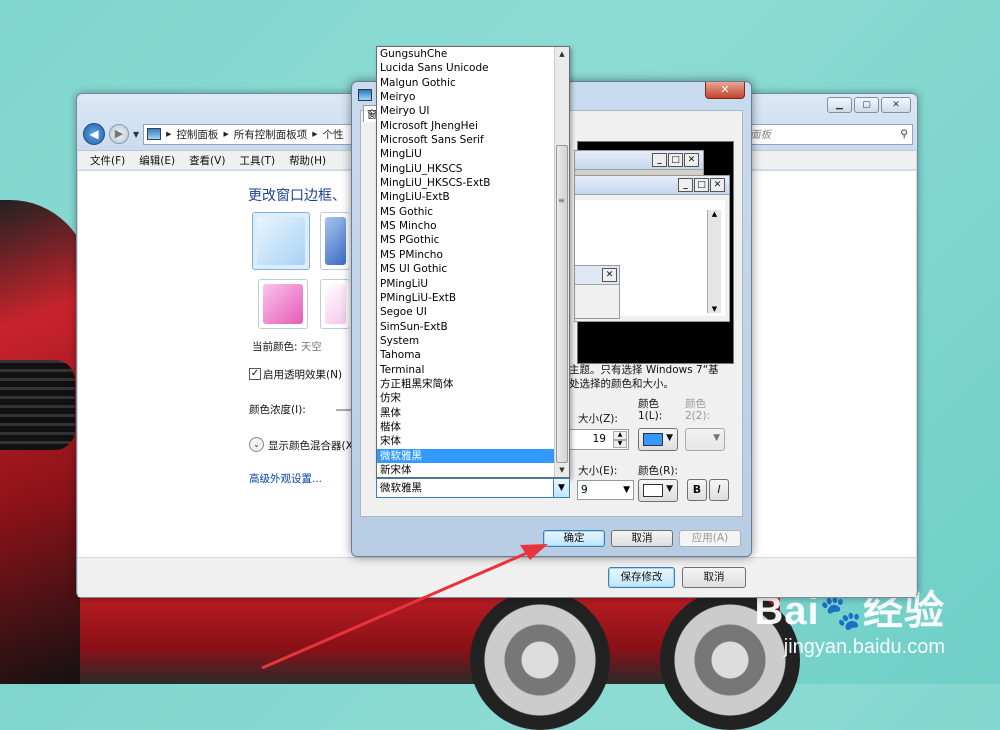 The height and width of the screenshot is (730, 1000). I want to click on dialog-description: 主题。只有选择 Windows 7“基, so click(644, 370).